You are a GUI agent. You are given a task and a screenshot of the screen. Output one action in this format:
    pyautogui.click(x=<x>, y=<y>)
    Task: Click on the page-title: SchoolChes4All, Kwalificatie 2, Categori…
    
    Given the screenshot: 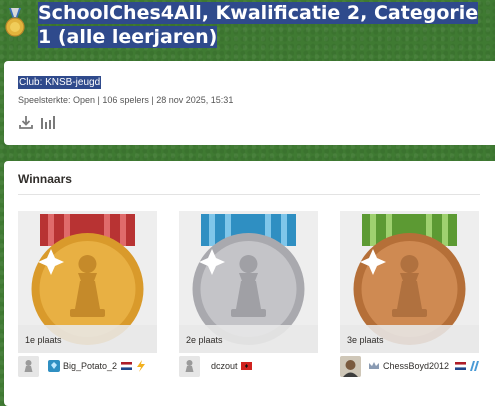 What is the action you would take?
    pyautogui.click(x=258, y=25)
    